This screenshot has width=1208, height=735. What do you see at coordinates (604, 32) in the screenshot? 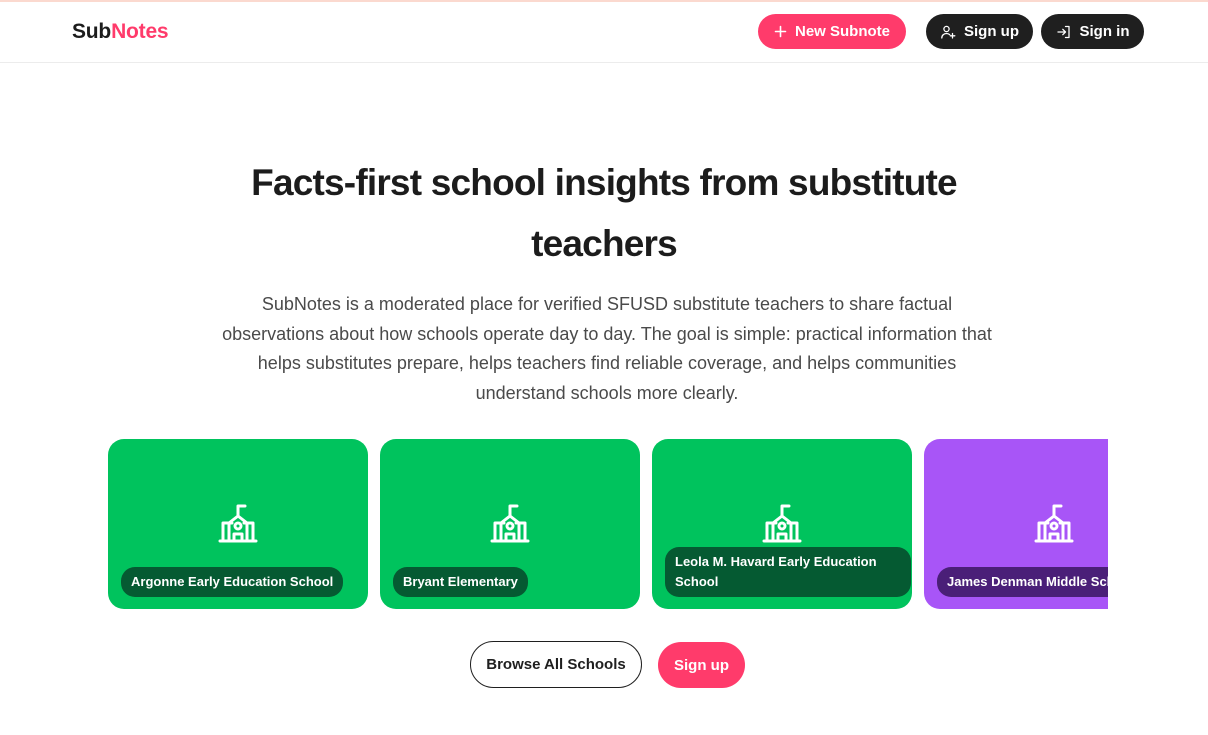
I see `top-nav: SubNotes New Subnote Sign up Sign in` at bounding box center [604, 32].